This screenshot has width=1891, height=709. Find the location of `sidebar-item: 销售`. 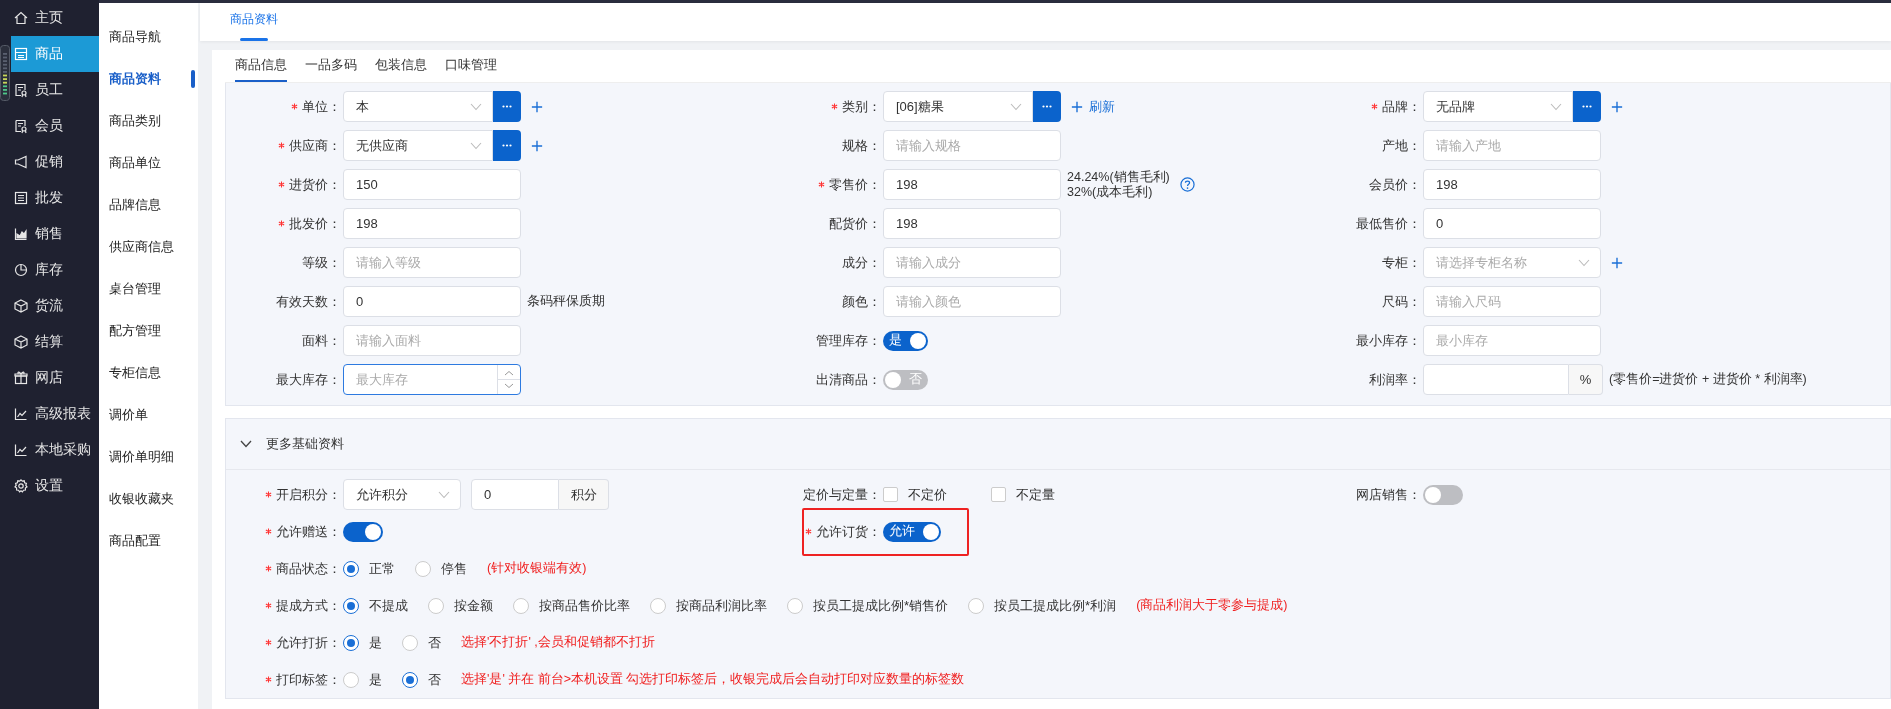

sidebar-item: 销售 is located at coordinates (55, 234).